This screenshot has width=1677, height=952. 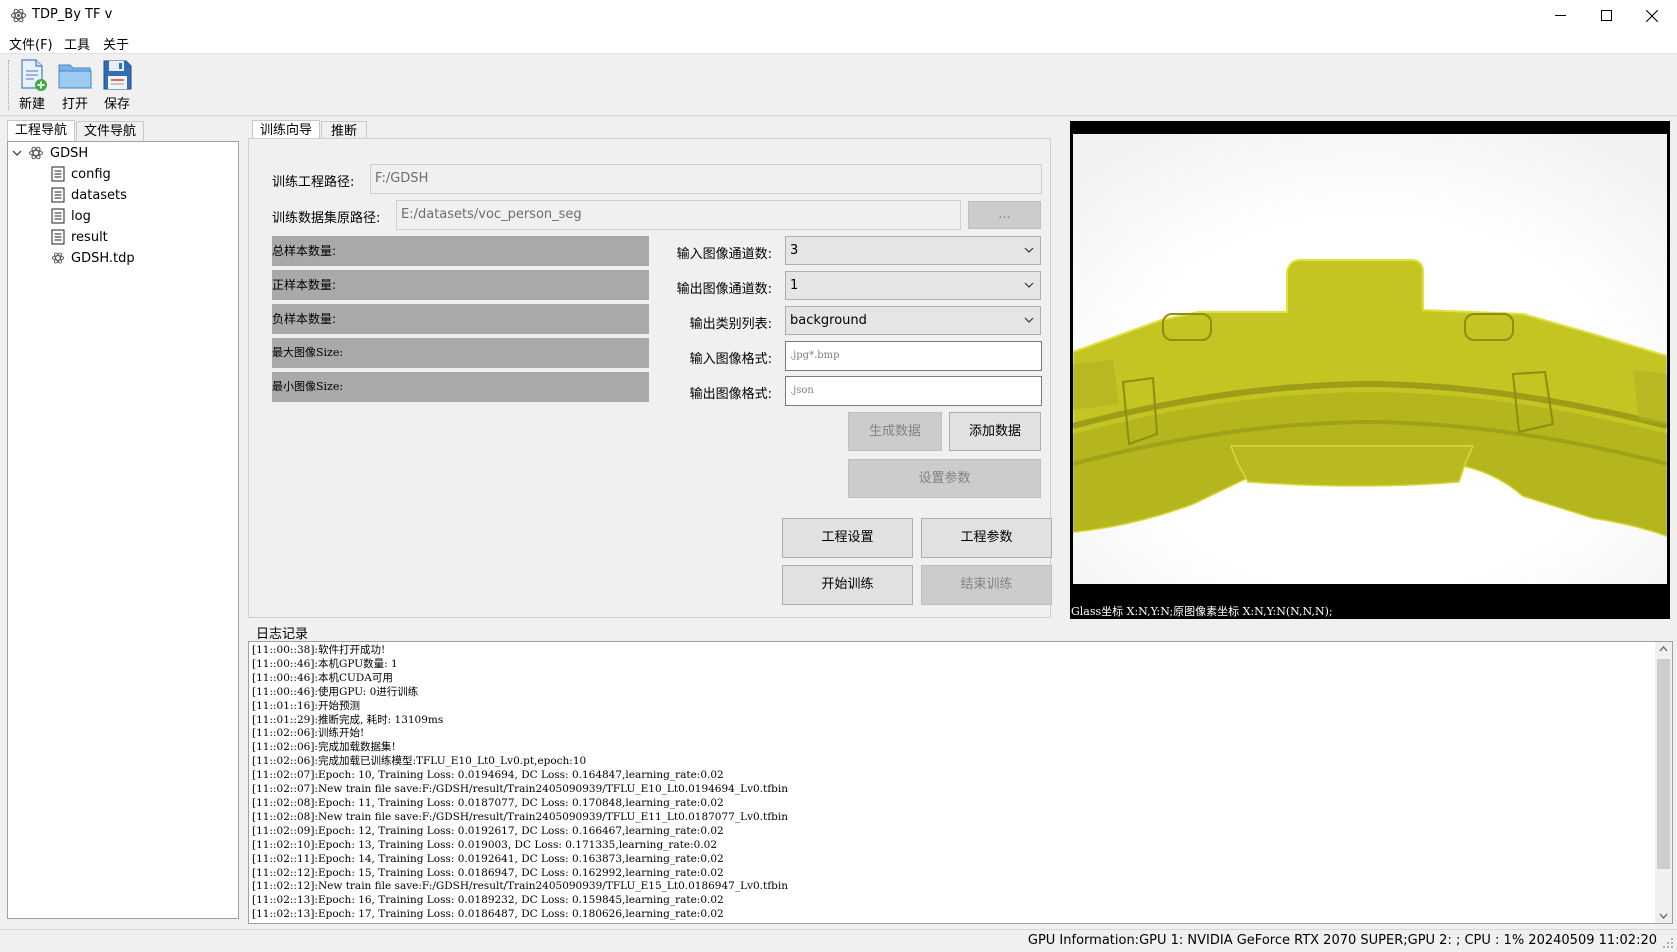 What do you see at coordinates (730, 359) in the screenshot?
I see `input-format-label: 输入图像格式:` at bounding box center [730, 359].